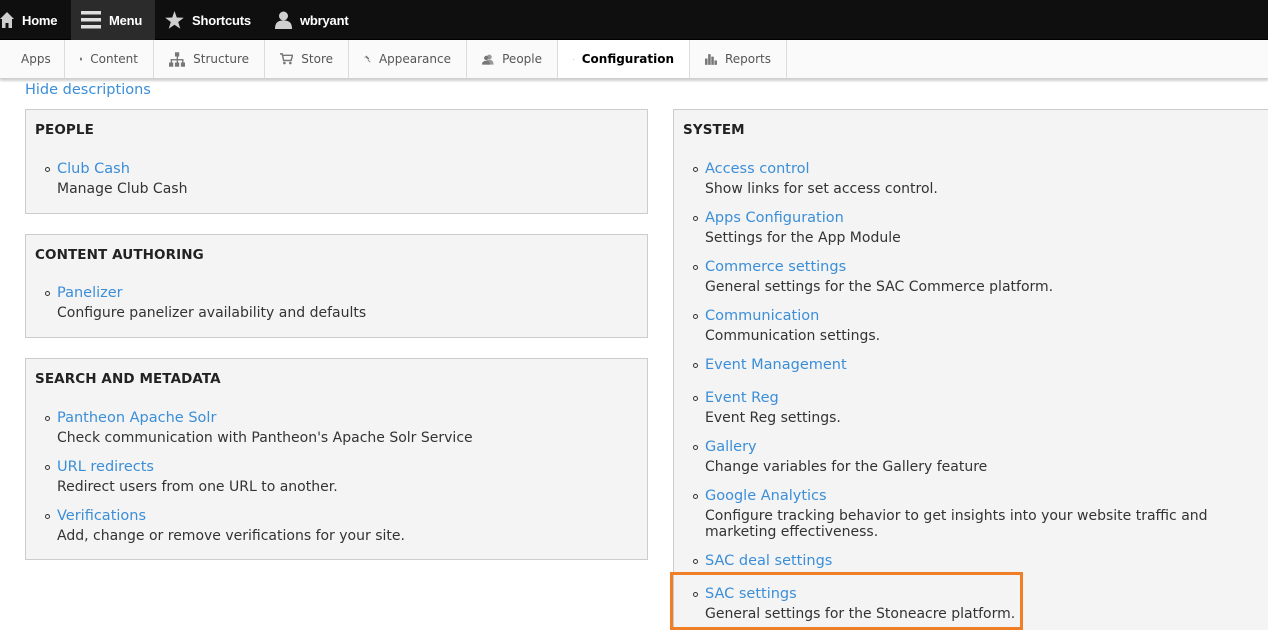 This screenshot has height=630, width=1268. Describe the element at coordinates (40, 20) in the screenshot. I see `home-label: Home` at that location.